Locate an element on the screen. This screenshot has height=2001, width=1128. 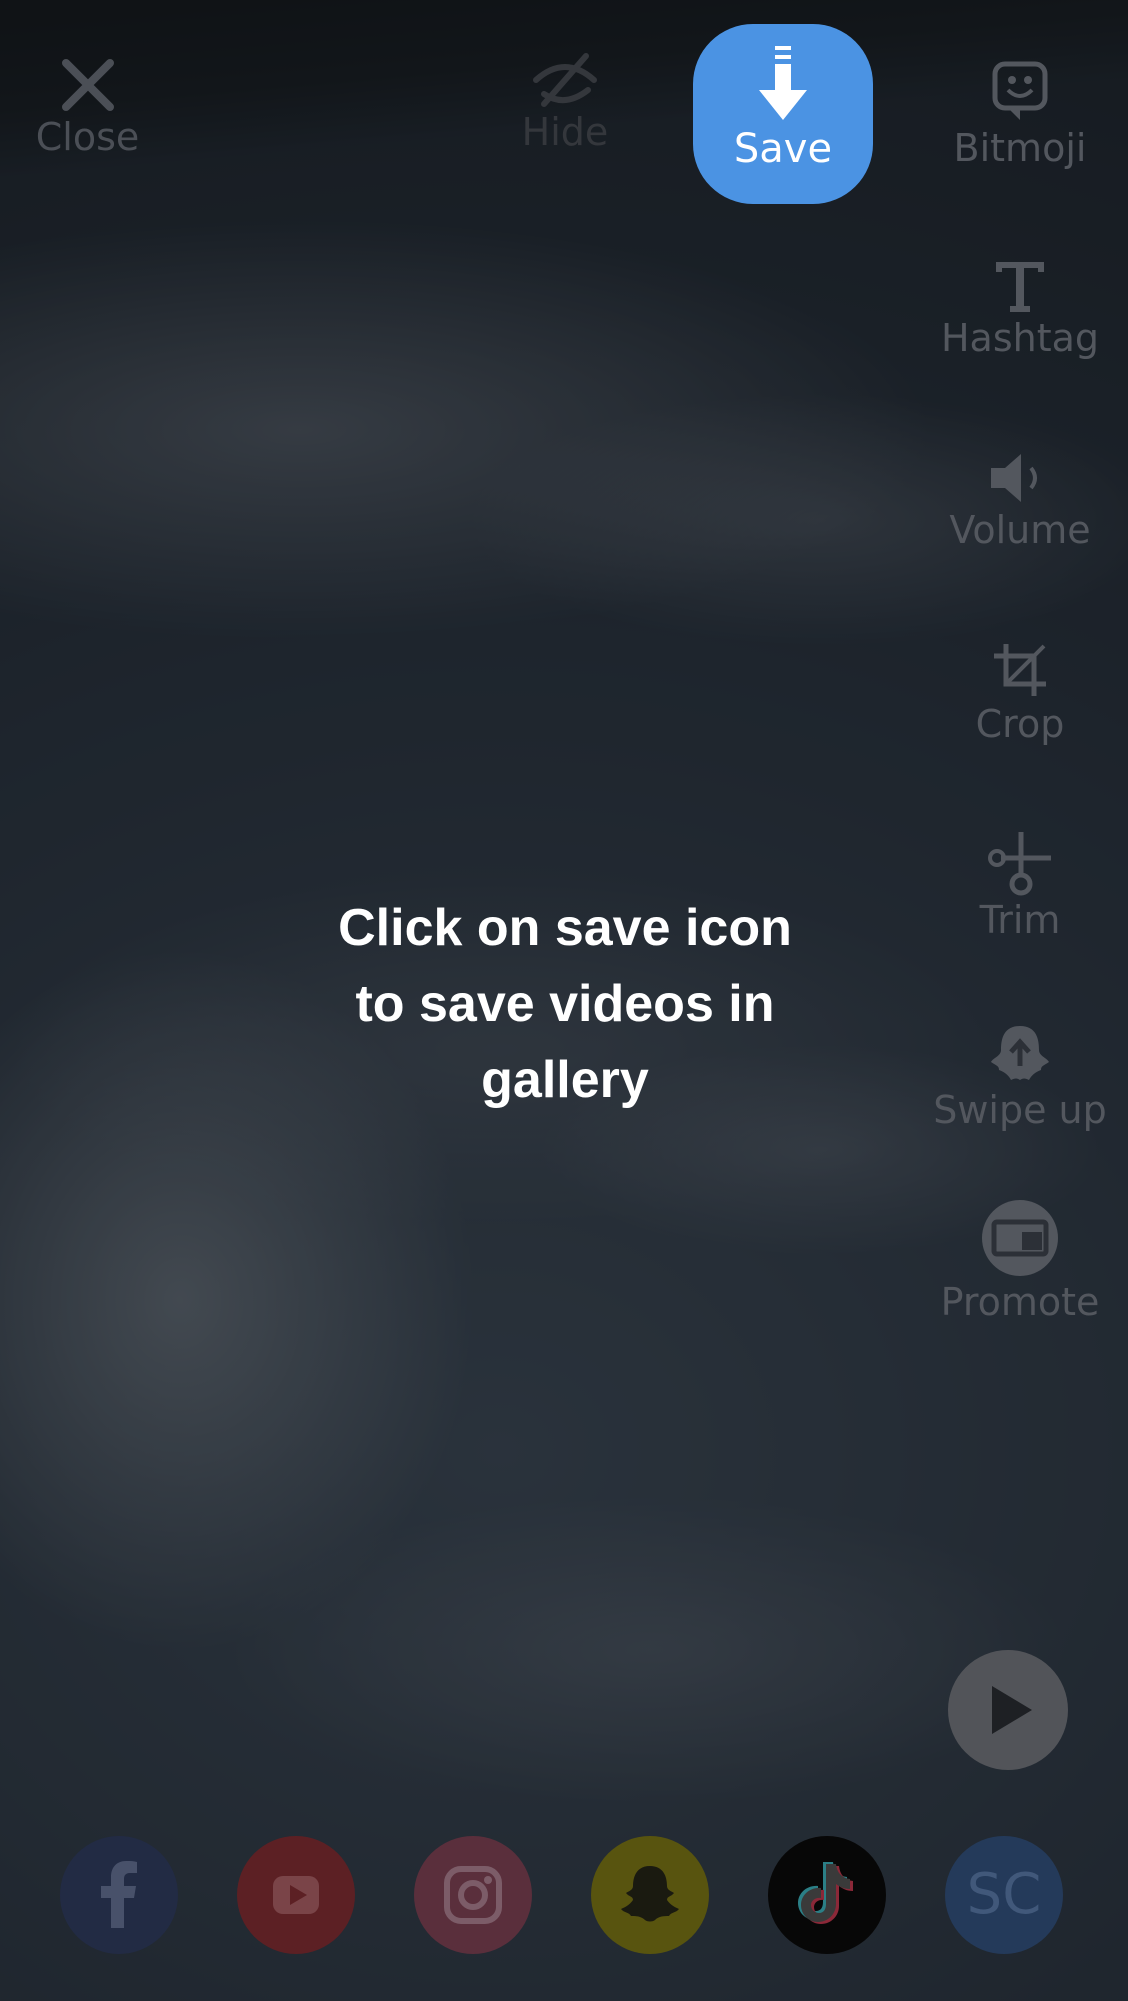
facebook-icon is located at coordinates (119, 1894).